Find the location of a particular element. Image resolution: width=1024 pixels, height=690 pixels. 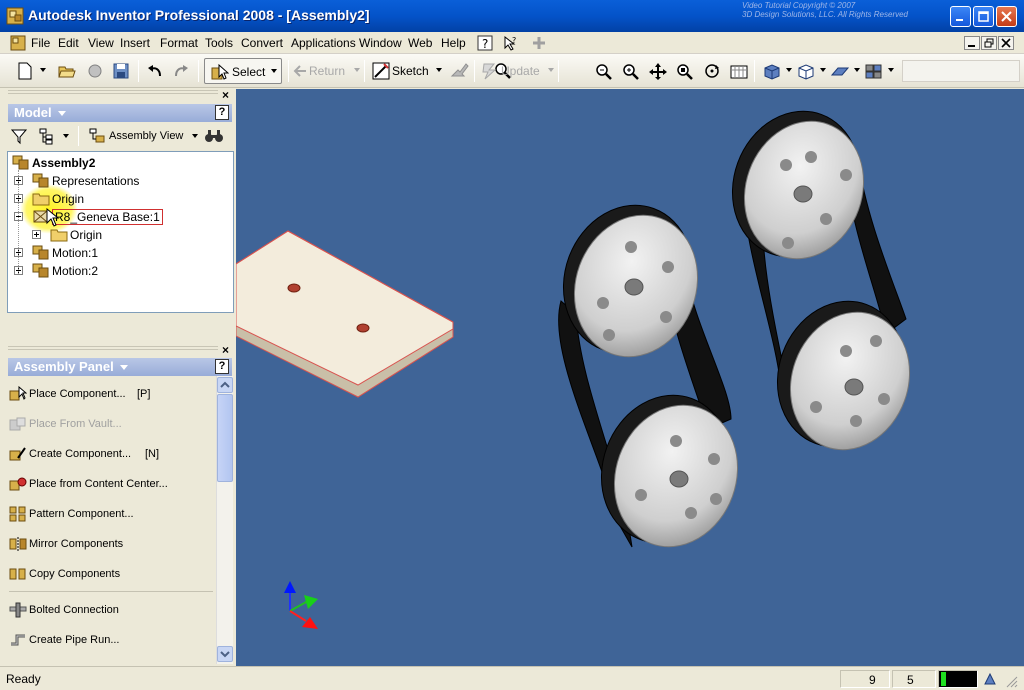

expand-toggle is located at coordinates (36, 234).